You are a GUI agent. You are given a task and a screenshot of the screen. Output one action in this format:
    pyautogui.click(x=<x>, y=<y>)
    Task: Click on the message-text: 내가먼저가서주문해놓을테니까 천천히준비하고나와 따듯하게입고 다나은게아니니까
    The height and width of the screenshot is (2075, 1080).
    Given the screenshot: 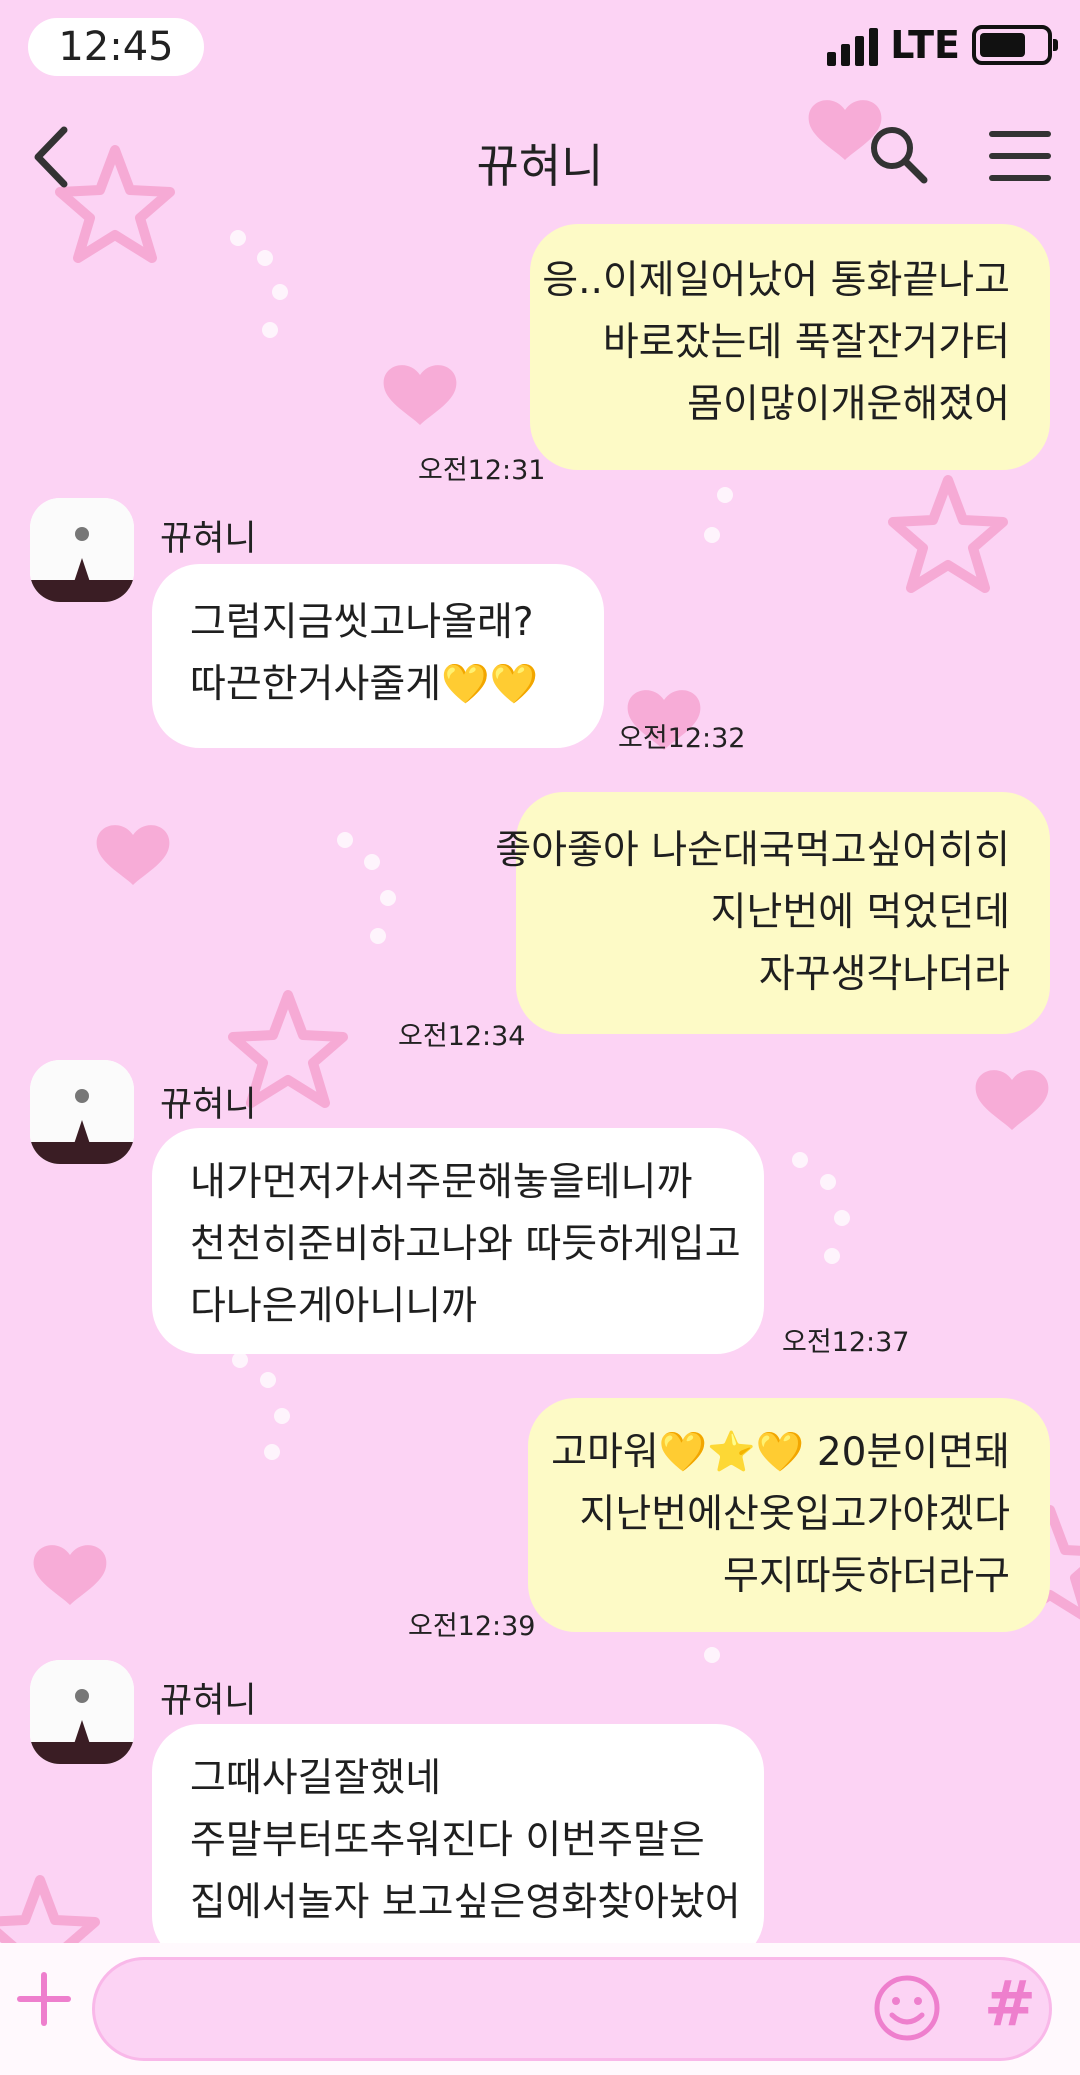 What is the action you would take?
    pyautogui.click(x=465, y=1245)
    